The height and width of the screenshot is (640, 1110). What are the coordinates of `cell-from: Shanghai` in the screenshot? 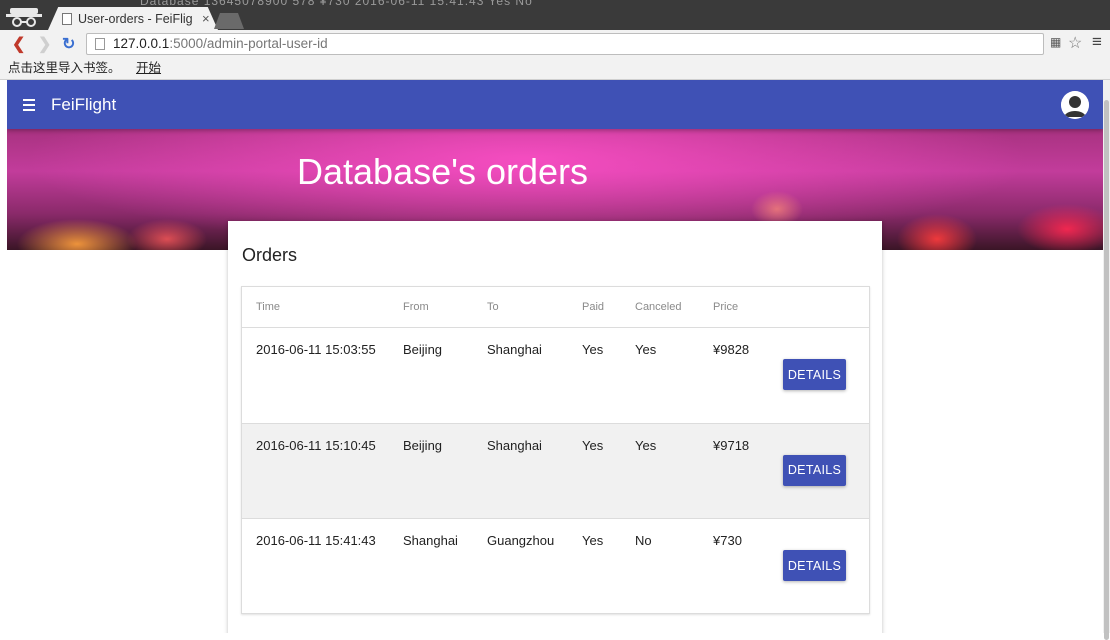 It's located at (430, 540).